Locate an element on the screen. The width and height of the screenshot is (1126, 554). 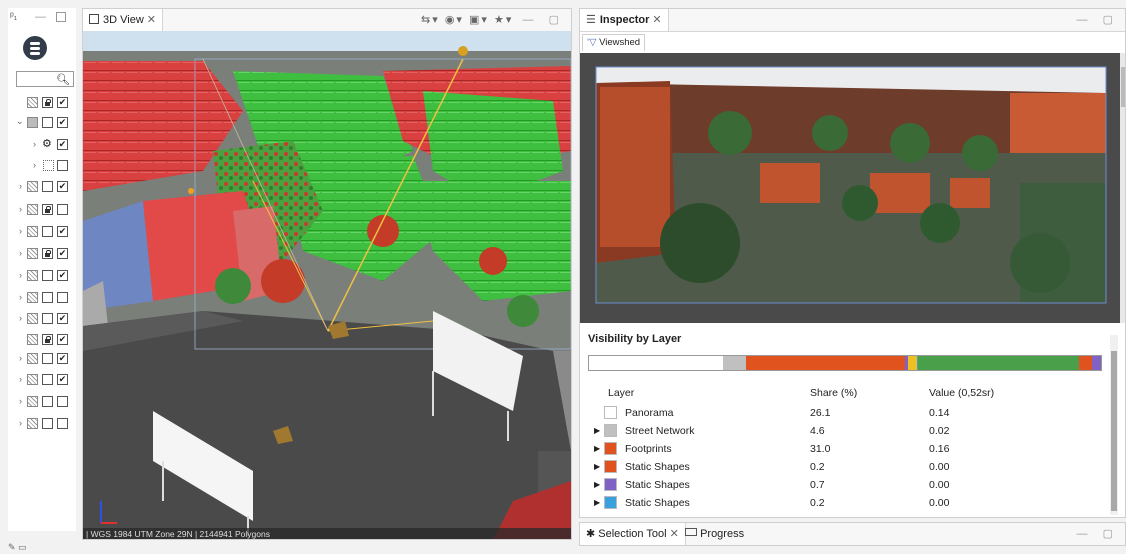
bottom-window-buttons: — ▢ is located at coordinates (1098, 533).